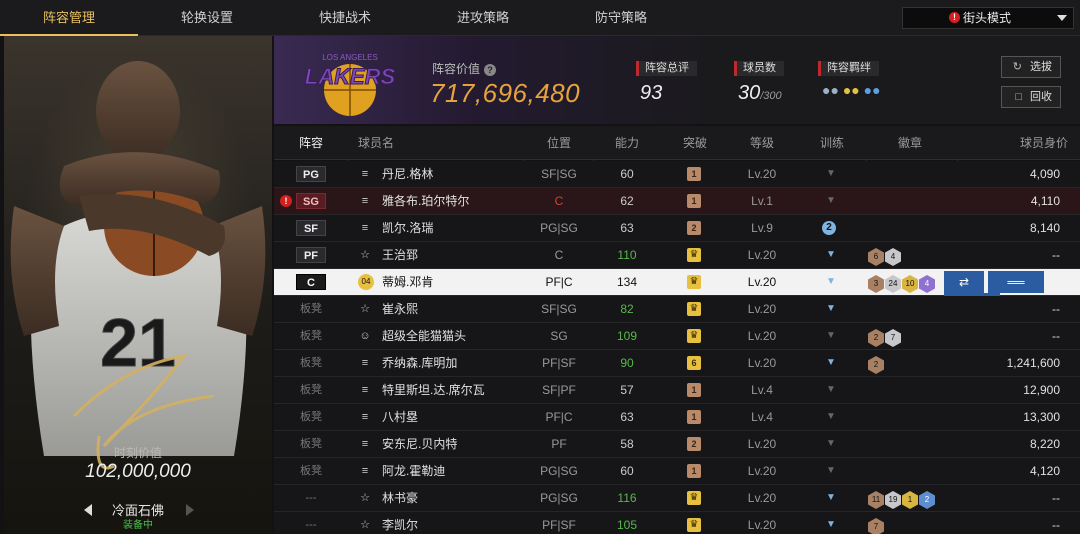 The height and width of the screenshot is (534, 1080). What do you see at coordinates (137, 453) in the screenshot?
I see `moment-value-label: 时刻价值` at bounding box center [137, 453].